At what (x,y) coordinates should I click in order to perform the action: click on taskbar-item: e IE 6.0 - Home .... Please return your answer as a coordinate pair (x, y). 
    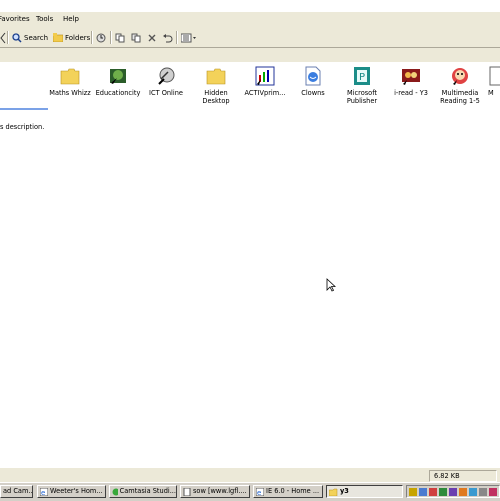
    Looking at the image, I should click on (288, 491).